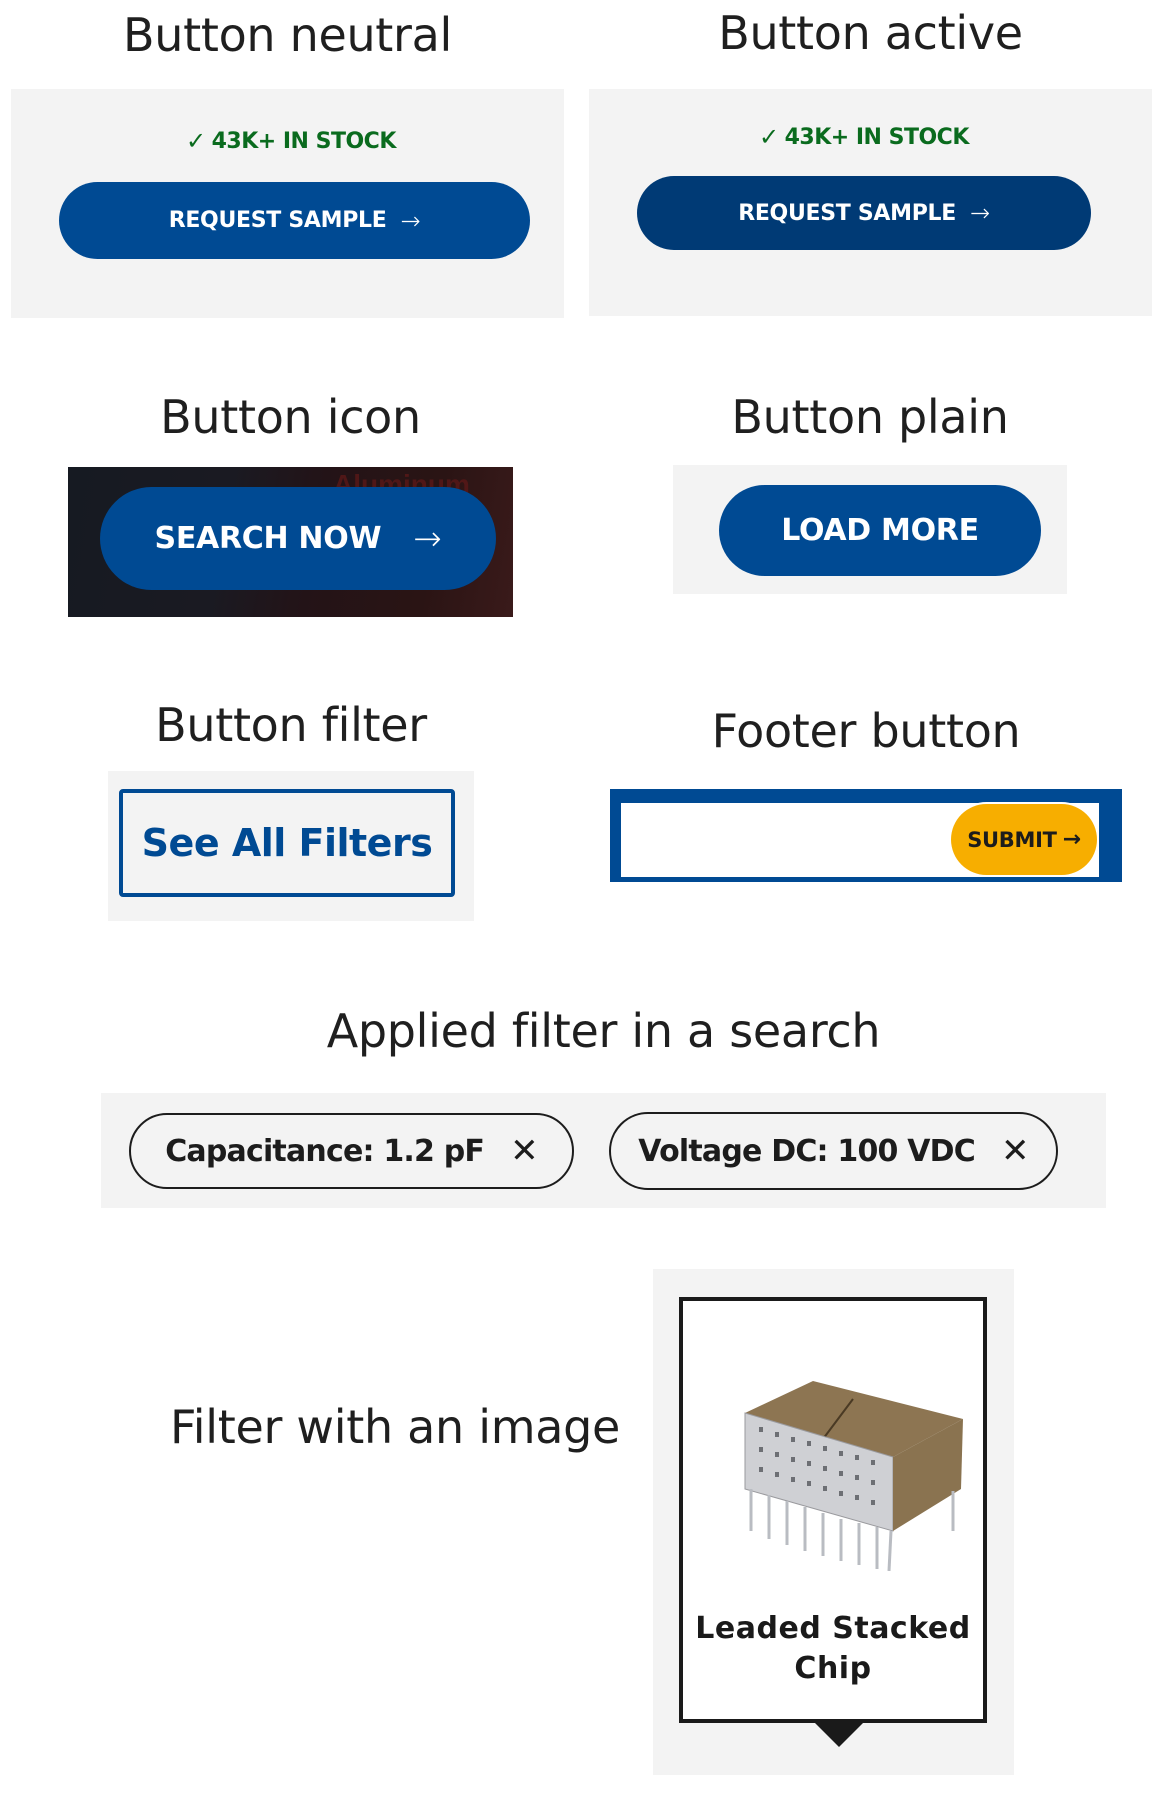  I want to click on search-hero-image: Aluminum SEARCH NOW →, so click(290, 542).